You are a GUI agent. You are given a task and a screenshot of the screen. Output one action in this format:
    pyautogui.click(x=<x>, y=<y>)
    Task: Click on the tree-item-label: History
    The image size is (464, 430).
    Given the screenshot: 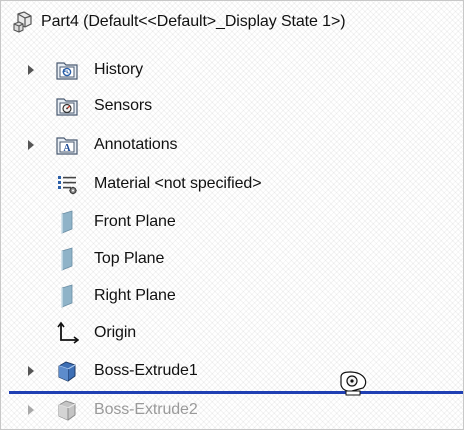 What is the action you would take?
    pyautogui.click(x=119, y=69)
    